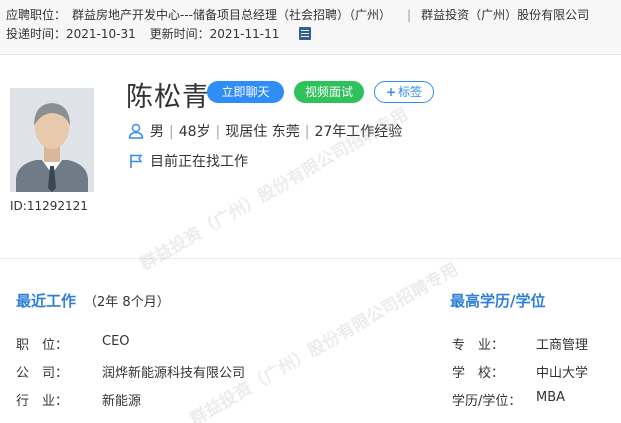 The width and height of the screenshot is (621, 423). Describe the element at coordinates (329, 92) in the screenshot. I see `video-interview-button: 视频面试` at that location.